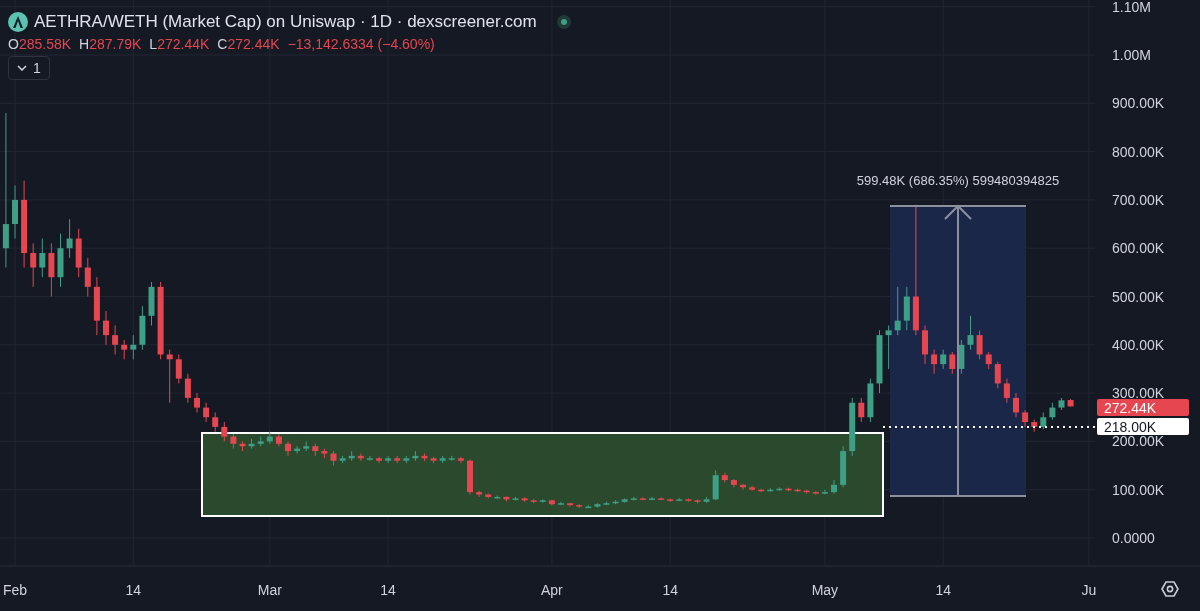 This screenshot has width=1200, height=611. Describe the element at coordinates (1143, 426) in the screenshot. I see `price-tag: 218.00K` at that location.